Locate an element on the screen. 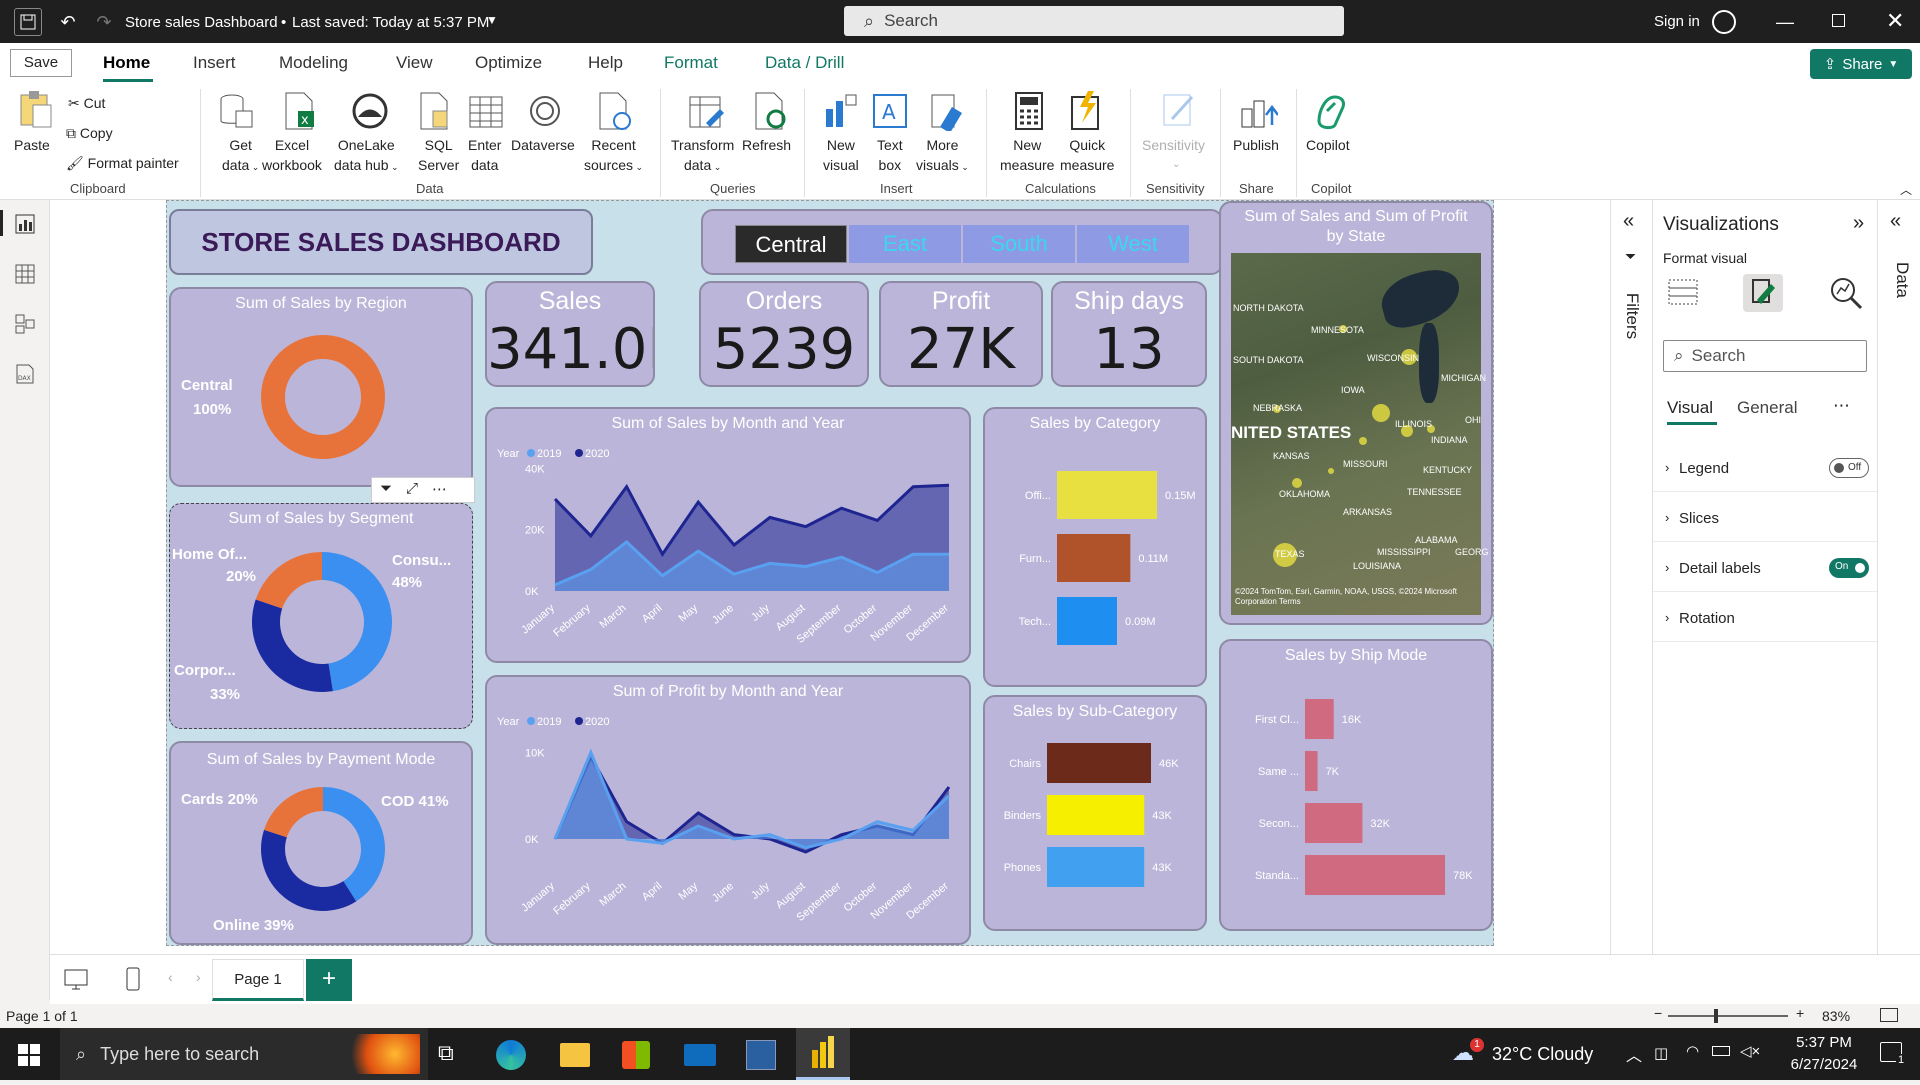 Image resolution: width=1920 pixels, height=1085 pixels. text-box-button: Text box is located at coordinates (890, 155).